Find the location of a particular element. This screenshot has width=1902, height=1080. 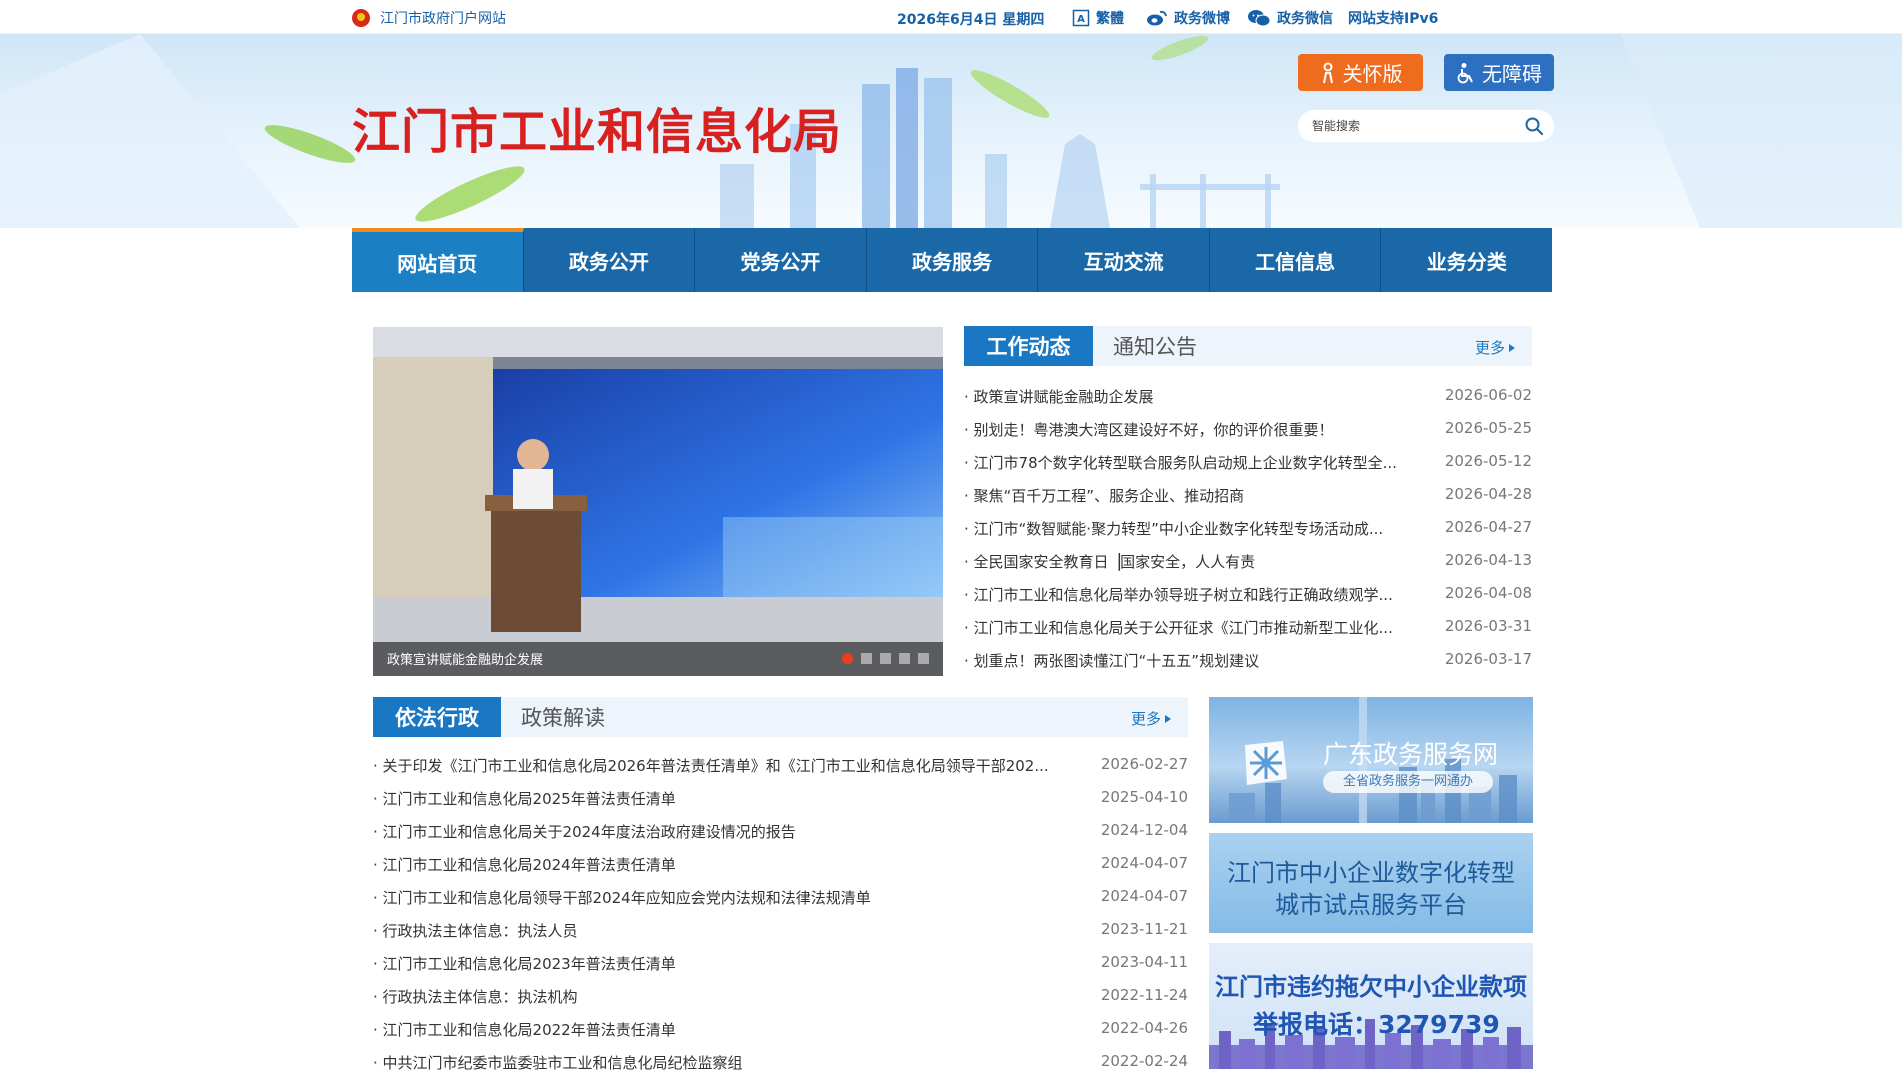

list-item: · 行政执法主体信息：执法人员 2023-11-21 is located at coordinates (780, 928).